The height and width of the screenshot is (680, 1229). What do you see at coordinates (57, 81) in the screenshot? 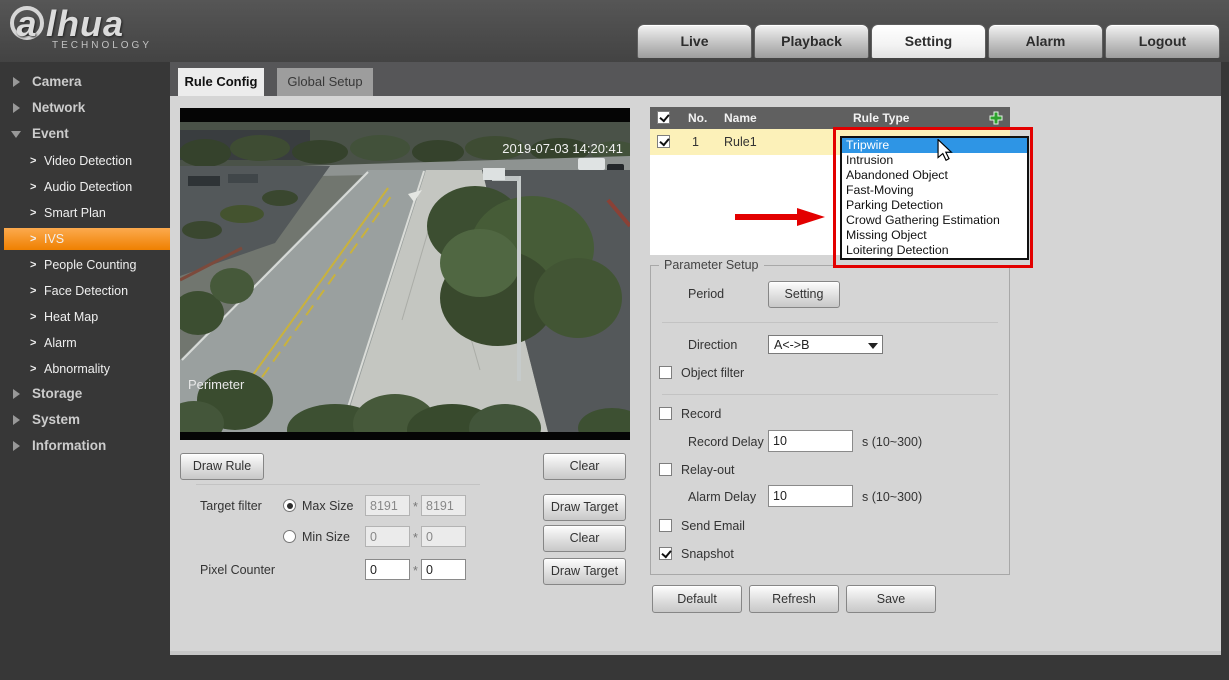
I see `sidebar-item-label: Camera` at bounding box center [57, 81].